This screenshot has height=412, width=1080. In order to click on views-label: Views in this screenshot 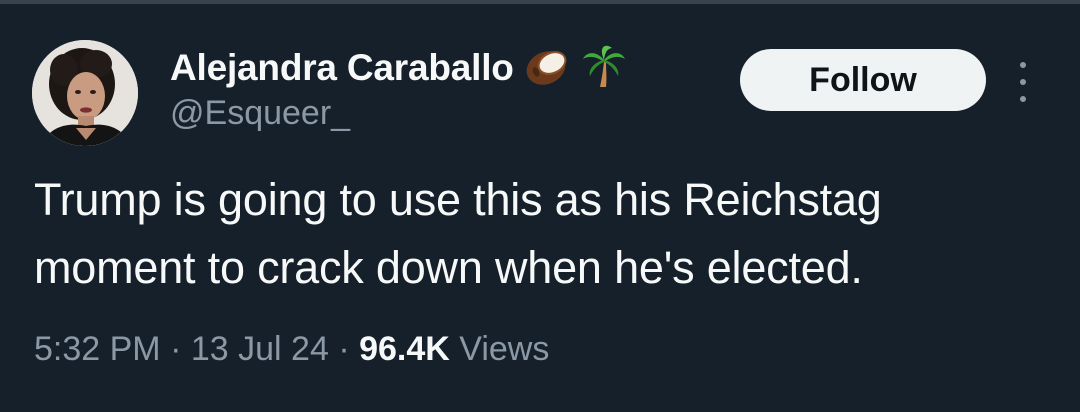, I will do `click(504, 349)`.